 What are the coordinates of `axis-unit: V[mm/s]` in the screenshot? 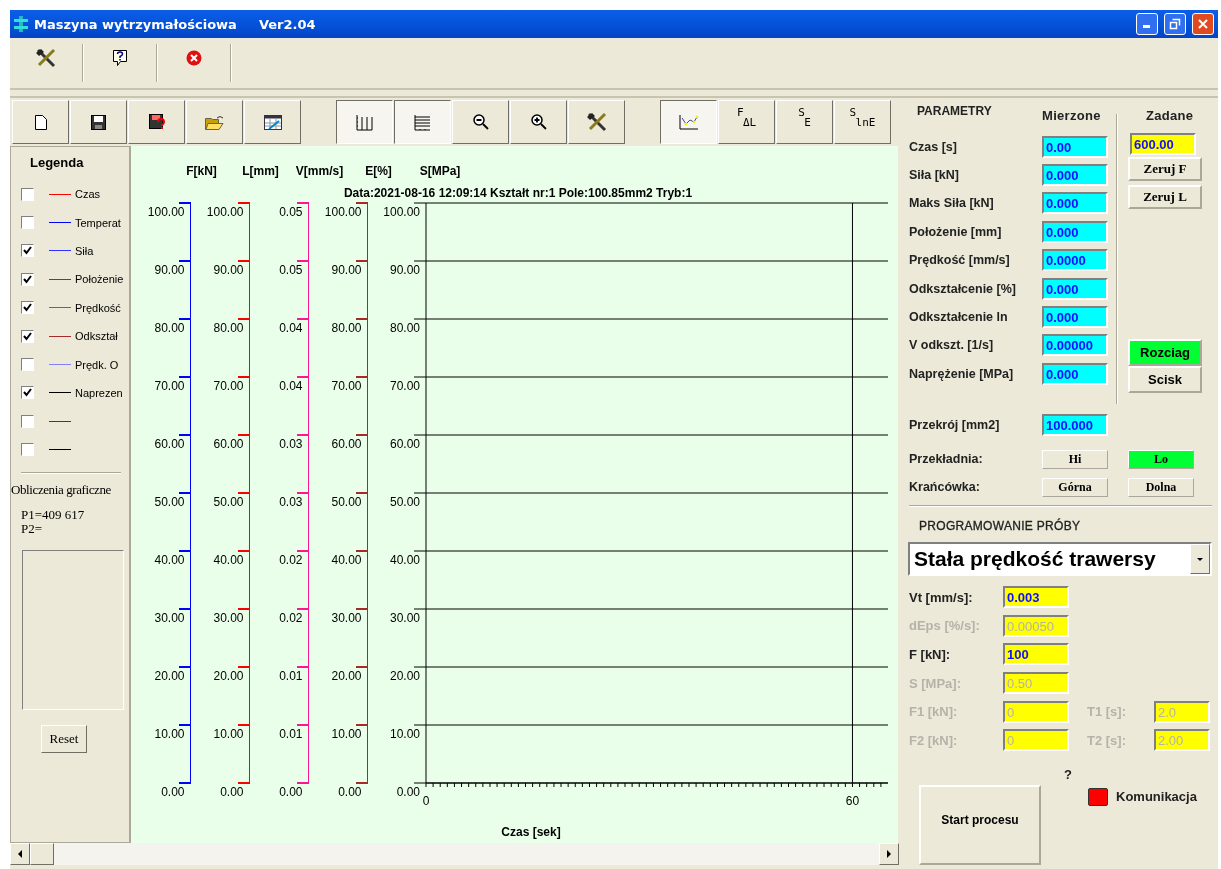 It's located at (319, 171).